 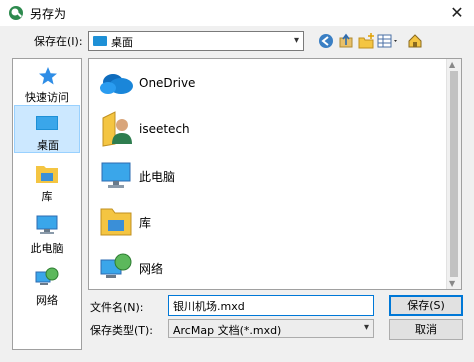 I want to click on place-quick-access: 快速访问, so click(x=47, y=84).